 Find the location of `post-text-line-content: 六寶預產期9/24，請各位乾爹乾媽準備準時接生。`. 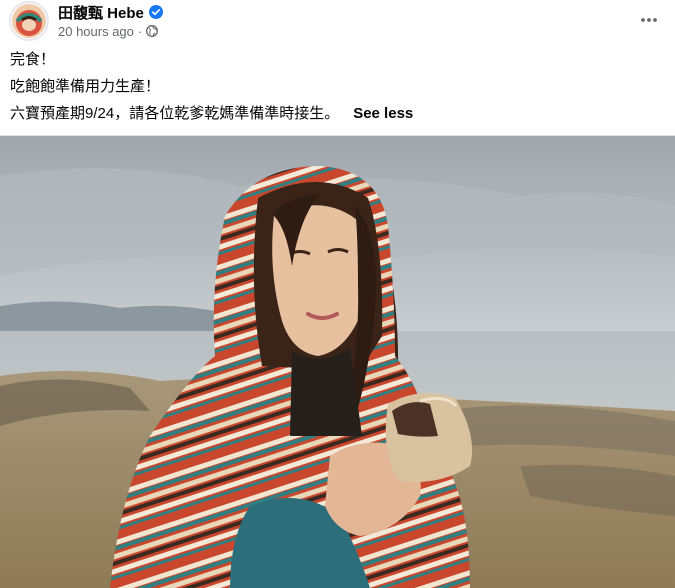

post-text-line-content: 六寶預產期9/24，請各位乾爹乾媽準備準時接生。 is located at coordinates (175, 113).